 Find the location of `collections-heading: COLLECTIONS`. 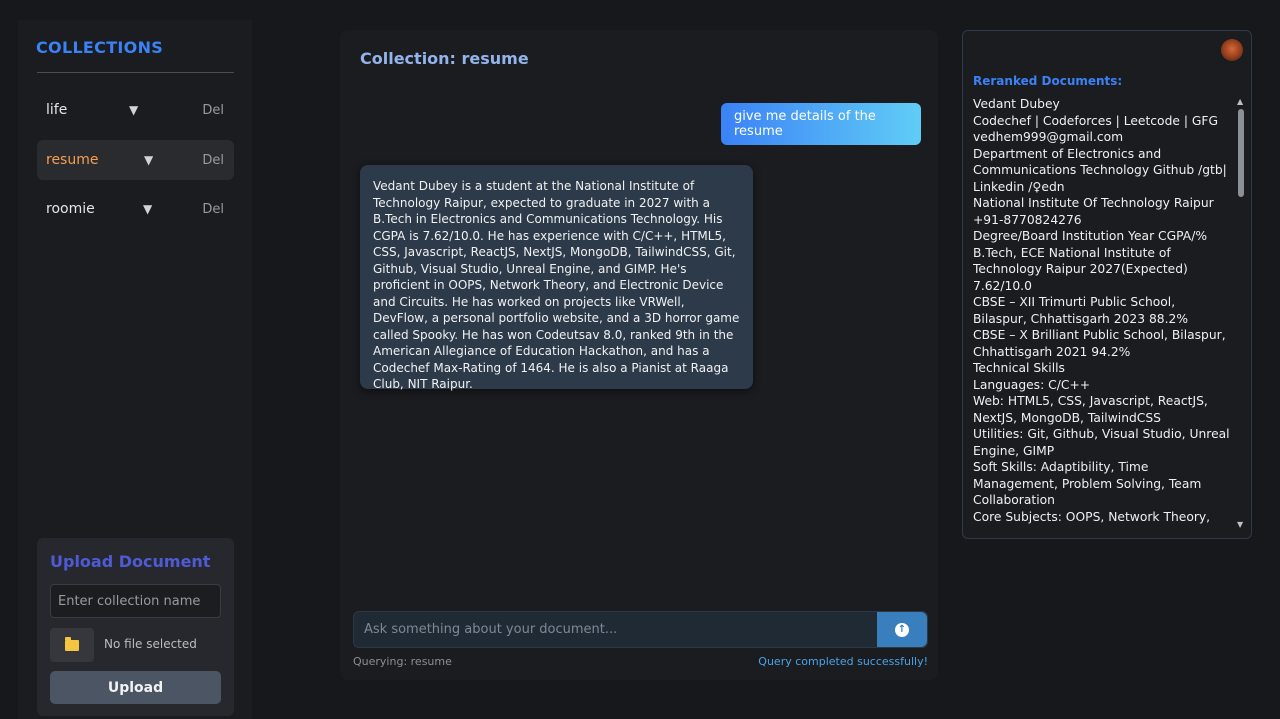

collections-heading: COLLECTIONS is located at coordinates (100, 47).